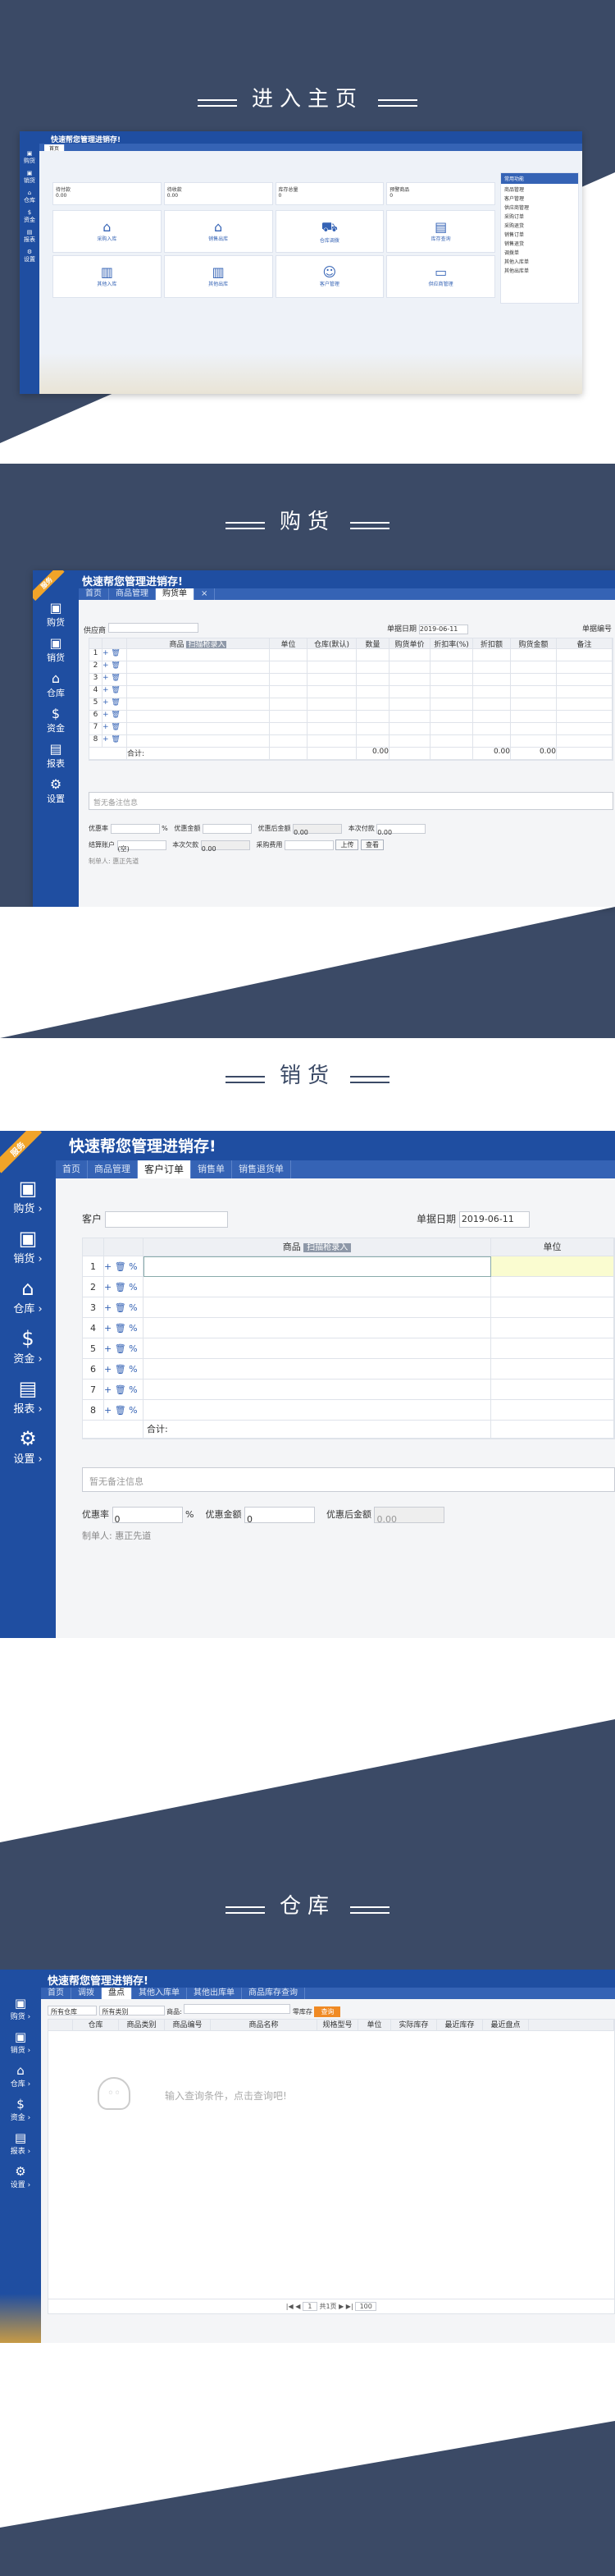 Image resolution: width=615 pixels, height=2576 pixels. Describe the element at coordinates (135, 828) in the screenshot. I see `discount-rate-input` at that location.